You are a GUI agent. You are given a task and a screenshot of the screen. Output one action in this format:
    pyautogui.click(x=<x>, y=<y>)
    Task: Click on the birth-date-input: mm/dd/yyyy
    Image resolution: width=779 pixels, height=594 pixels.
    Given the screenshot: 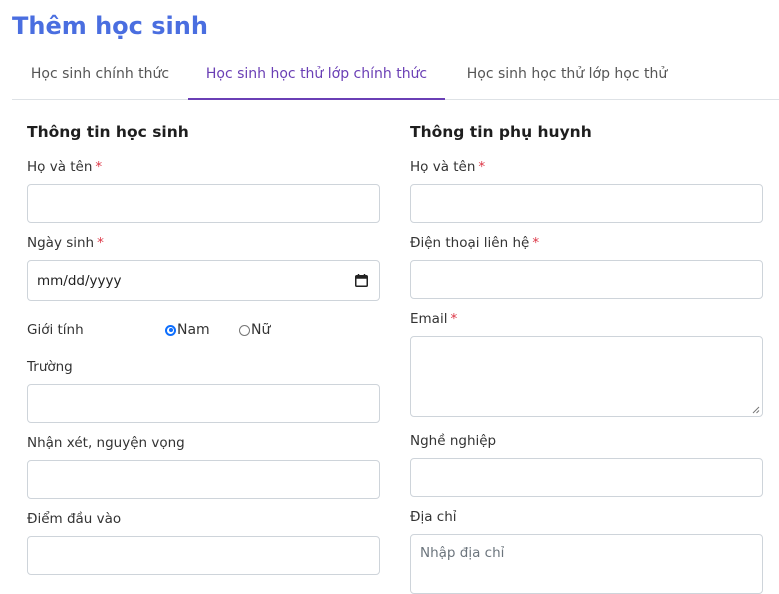 What is the action you would take?
    pyautogui.click(x=203, y=280)
    